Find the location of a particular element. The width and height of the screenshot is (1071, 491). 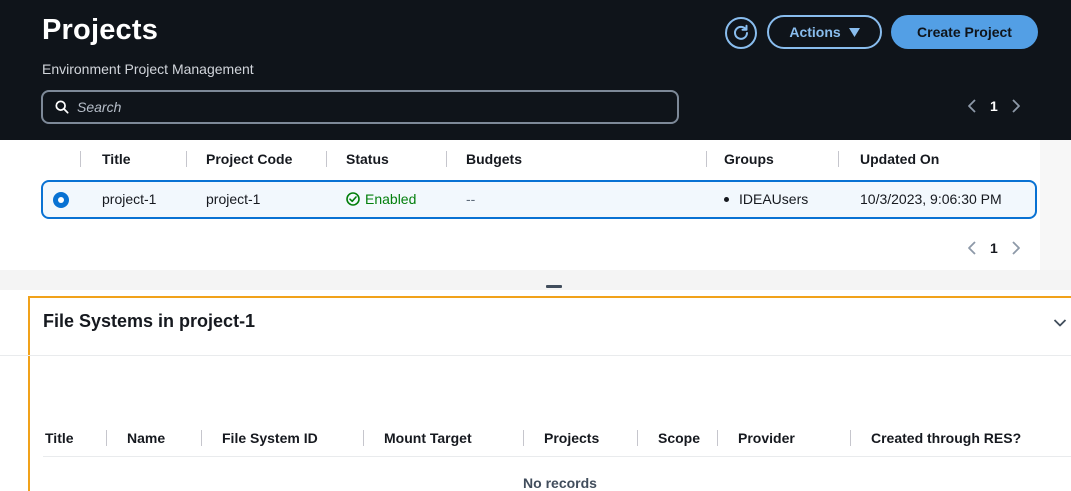

chevron-down-icon is located at coordinates (1060, 323).